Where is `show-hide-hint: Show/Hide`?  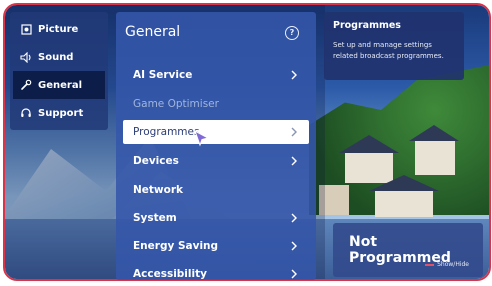
show-hide-hint: Show/Hide is located at coordinates (447, 264).